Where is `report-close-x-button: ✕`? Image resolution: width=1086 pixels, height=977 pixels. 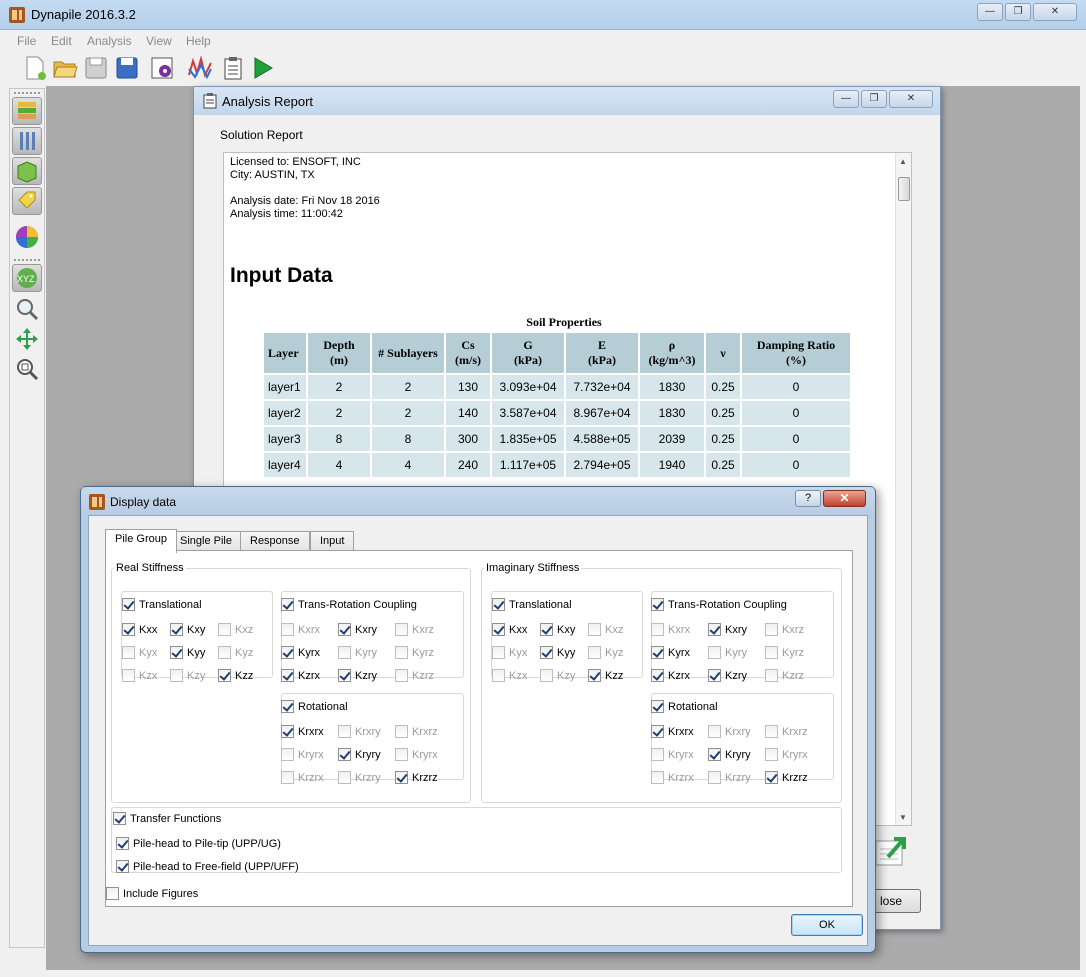
report-close-x-button: ✕ is located at coordinates (911, 99).